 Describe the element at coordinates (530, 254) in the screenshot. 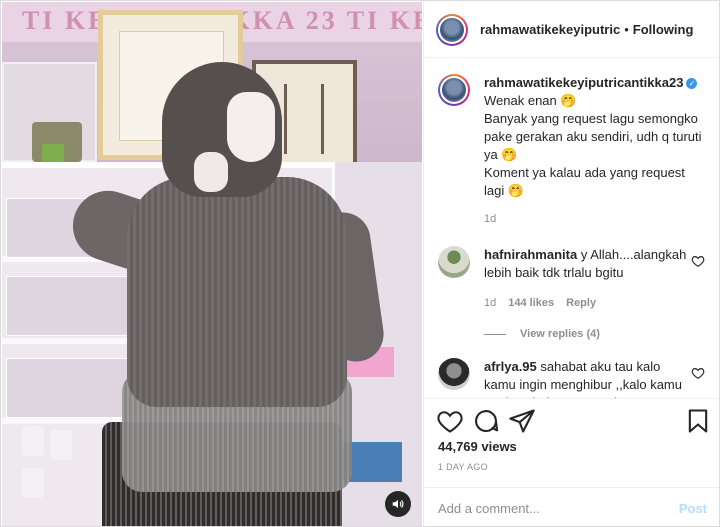

I see `comment-author: hafnirahmanita` at that location.